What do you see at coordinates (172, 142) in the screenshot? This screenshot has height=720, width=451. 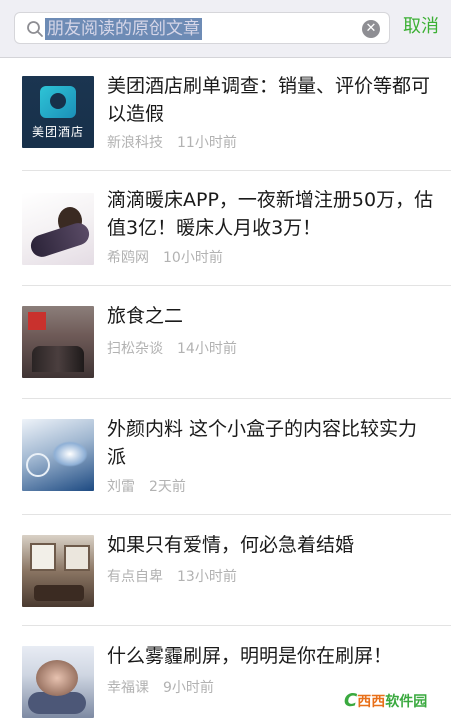 I see `article-meta: 新浪科技 11小时前` at bounding box center [172, 142].